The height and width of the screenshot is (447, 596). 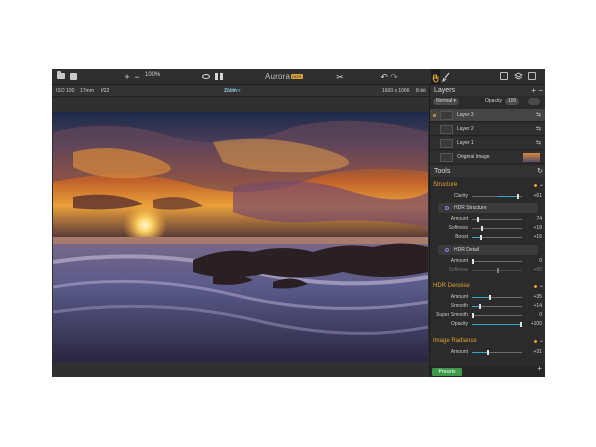 I want to click on app-logo: Aurora HDR, so click(x=284, y=76).